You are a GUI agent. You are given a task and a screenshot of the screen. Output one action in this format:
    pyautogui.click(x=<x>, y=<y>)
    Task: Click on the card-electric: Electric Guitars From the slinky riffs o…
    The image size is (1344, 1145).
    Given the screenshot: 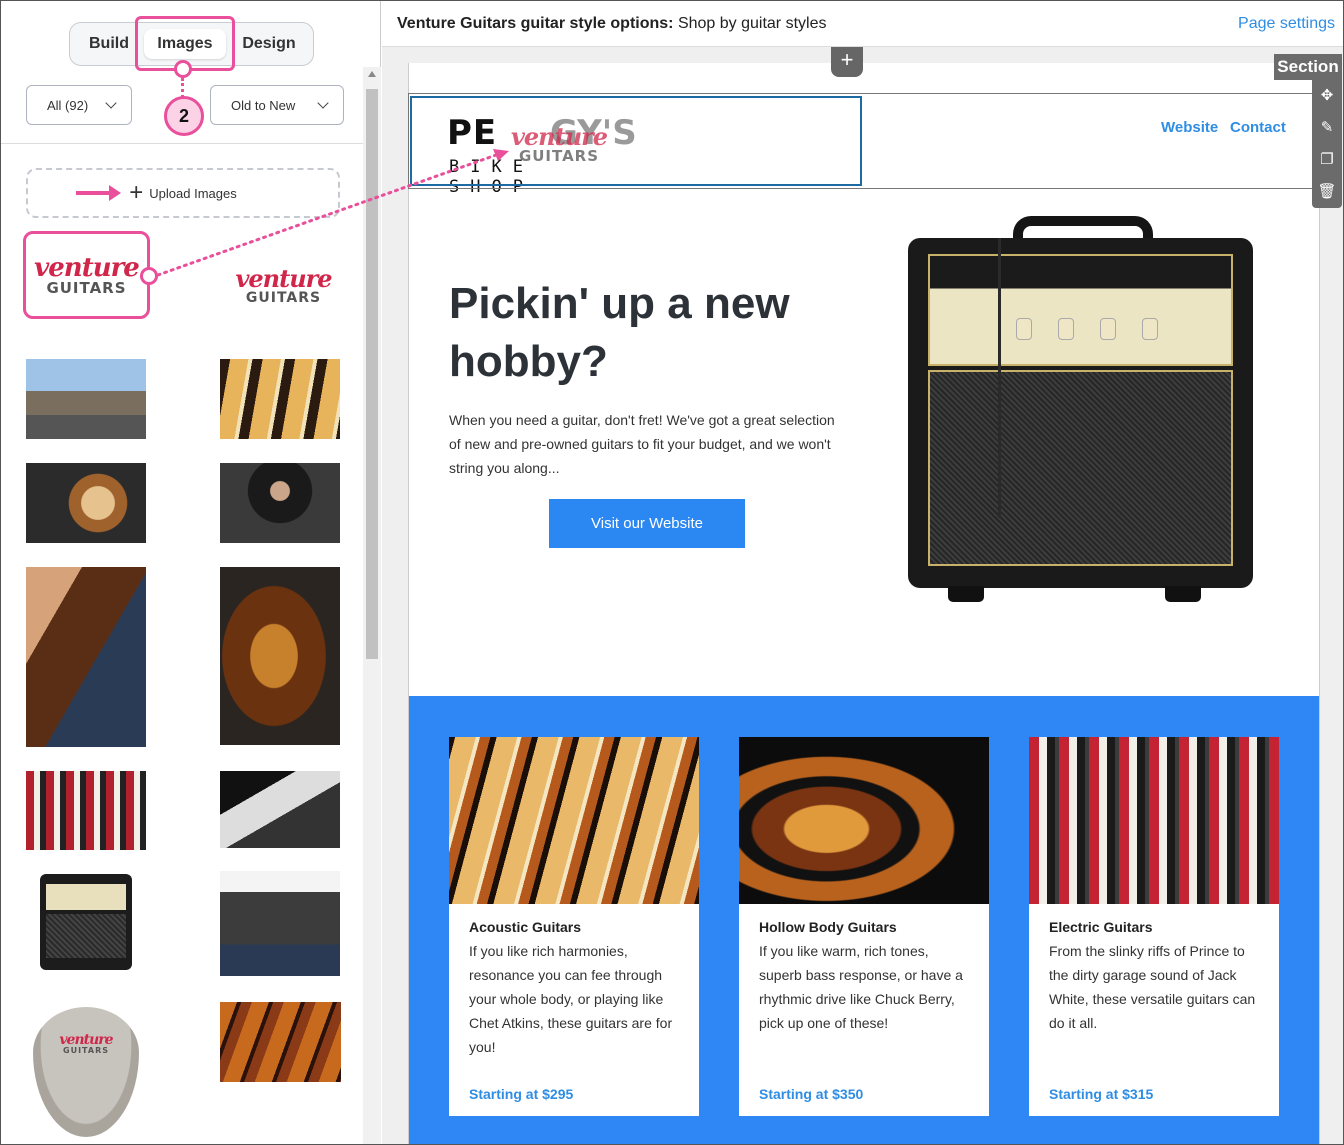 What is the action you would take?
    pyautogui.click(x=1154, y=926)
    